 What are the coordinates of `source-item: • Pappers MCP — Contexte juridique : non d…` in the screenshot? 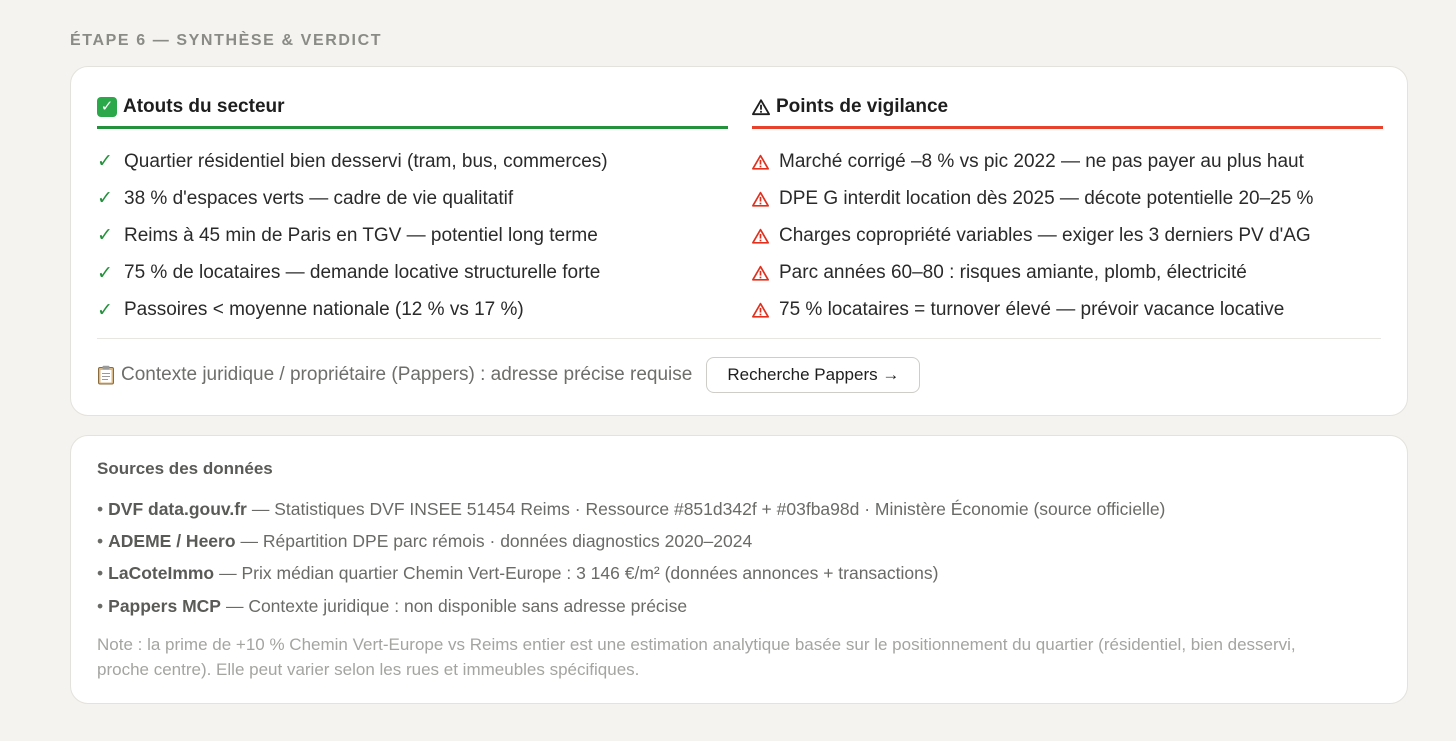 It's located at (392, 605).